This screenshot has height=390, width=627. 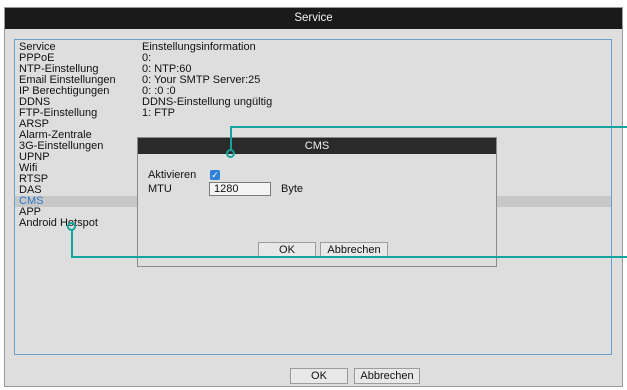 What do you see at coordinates (159, 113) in the screenshot?
I see `row-info: 1: FTP` at bounding box center [159, 113].